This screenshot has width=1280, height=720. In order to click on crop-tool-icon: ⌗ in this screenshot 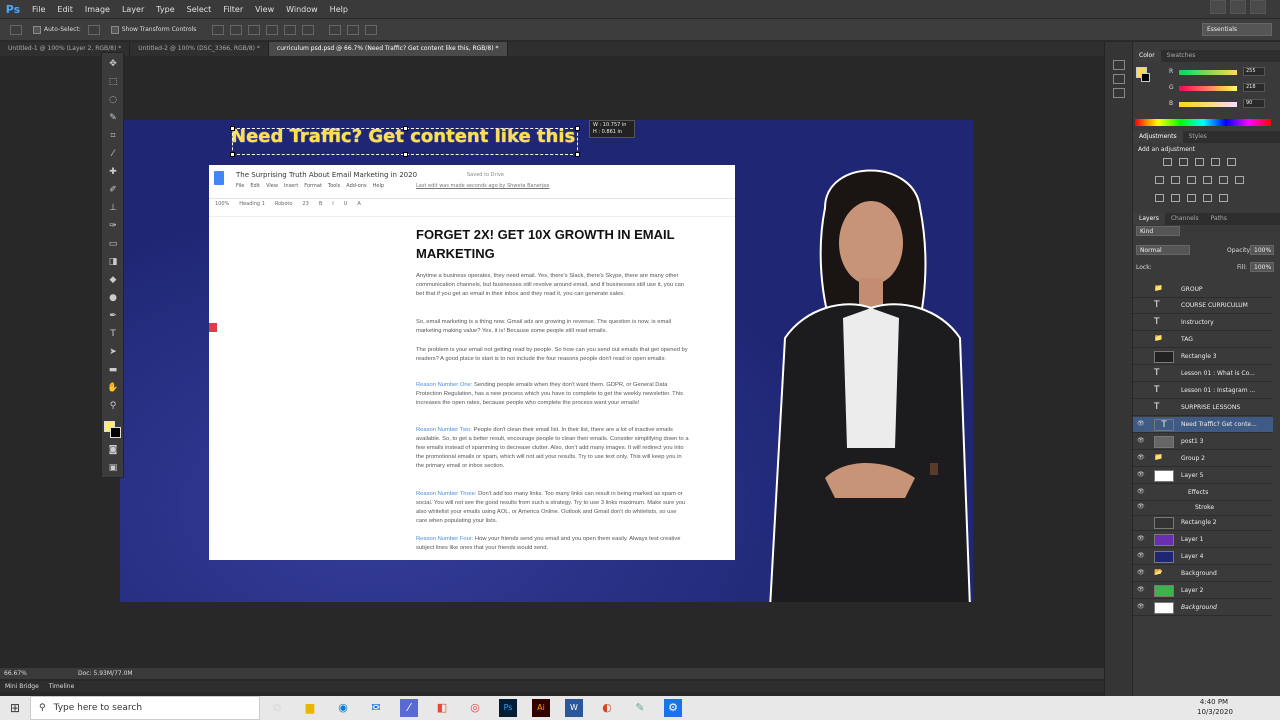, I will do `click(113, 136)`.